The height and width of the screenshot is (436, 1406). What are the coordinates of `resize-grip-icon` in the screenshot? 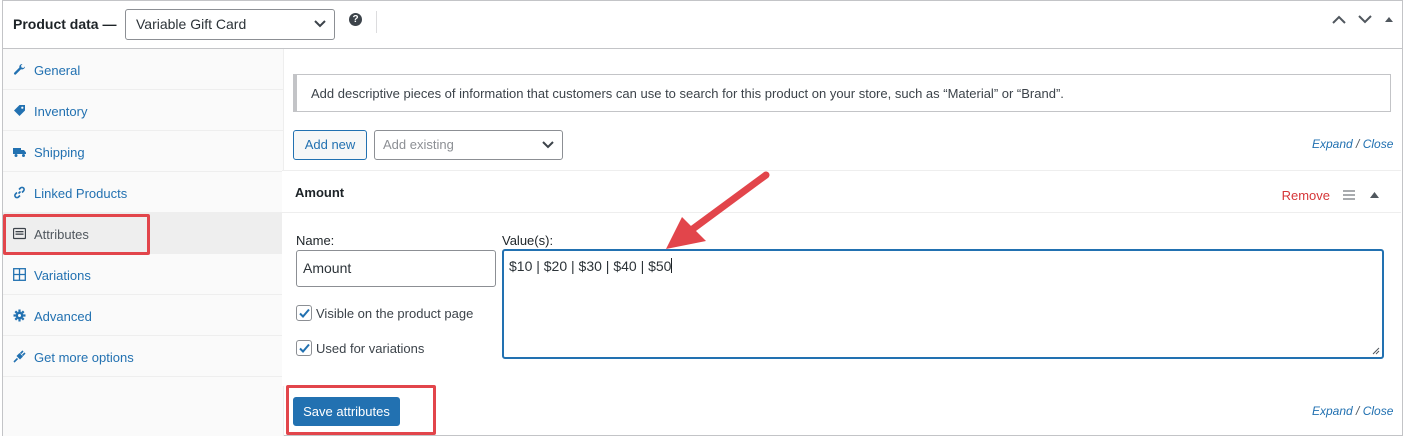 It's located at (1376, 351).